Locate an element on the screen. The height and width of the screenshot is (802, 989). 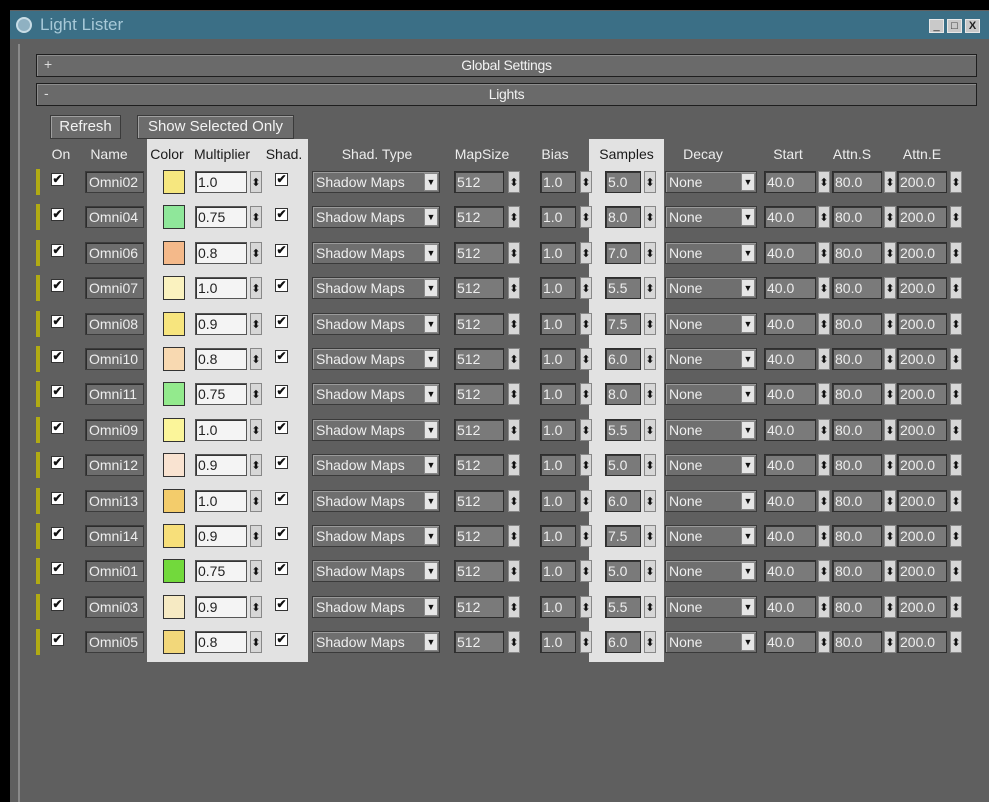
light-name-field: Omni05 is located at coordinates (114, 642).